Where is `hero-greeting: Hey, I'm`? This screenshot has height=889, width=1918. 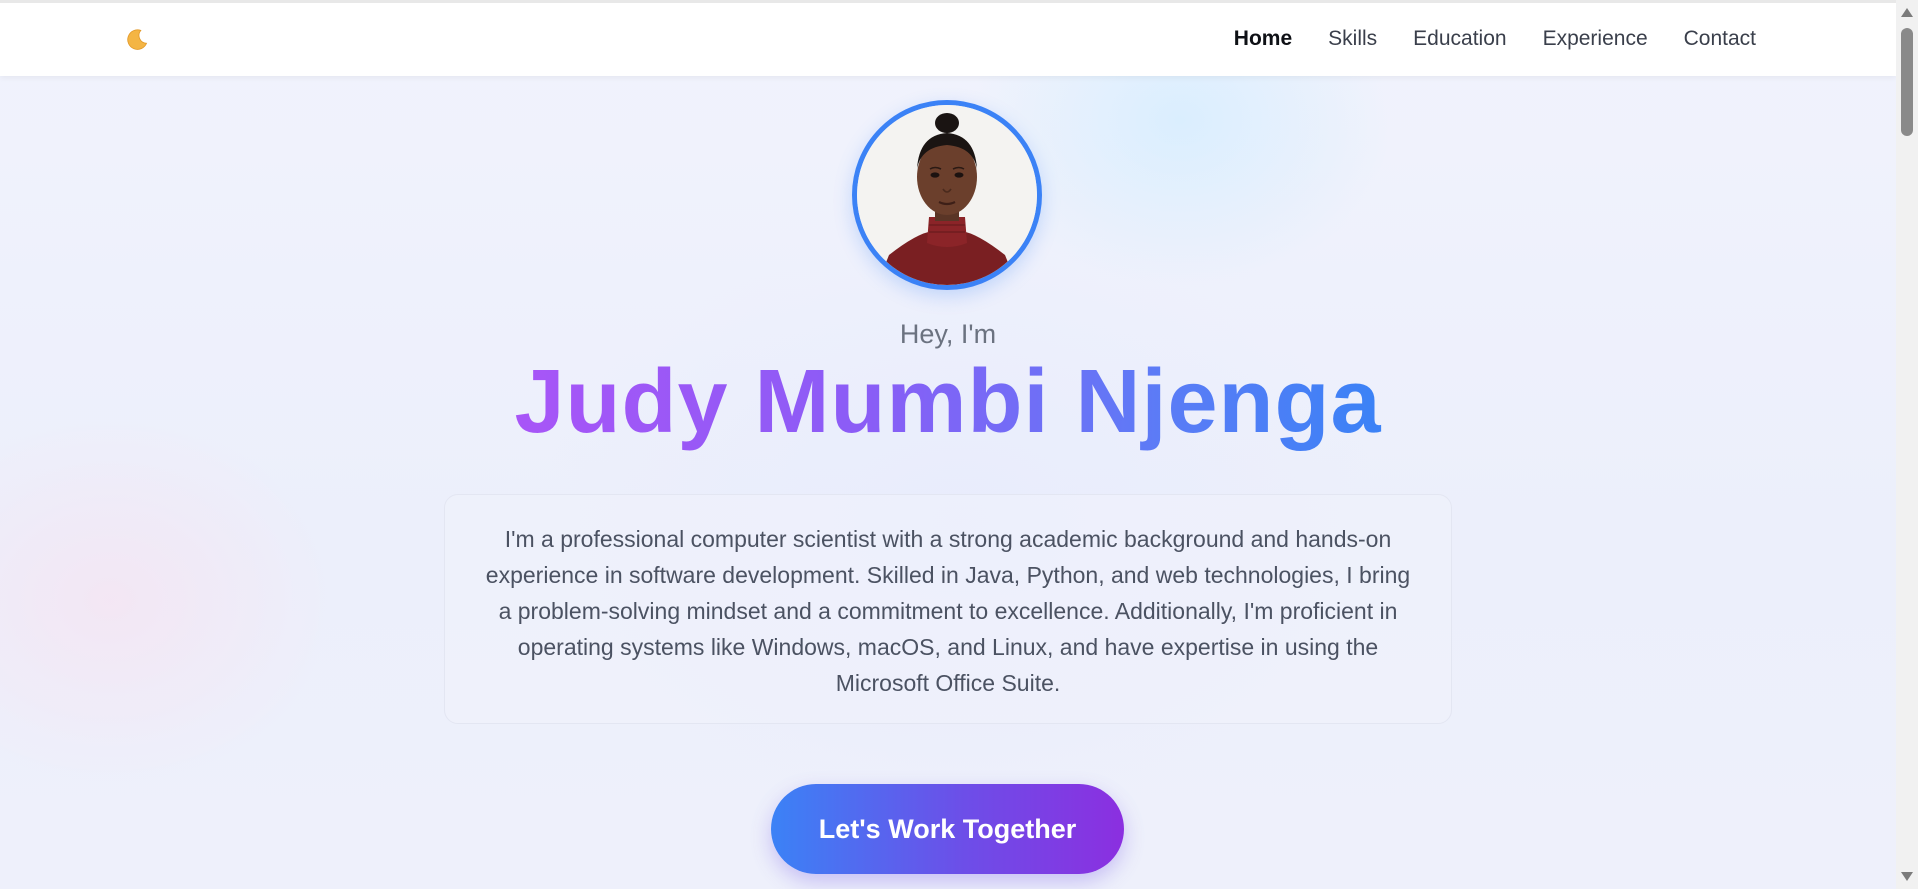 hero-greeting: Hey, I'm is located at coordinates (948, 334).